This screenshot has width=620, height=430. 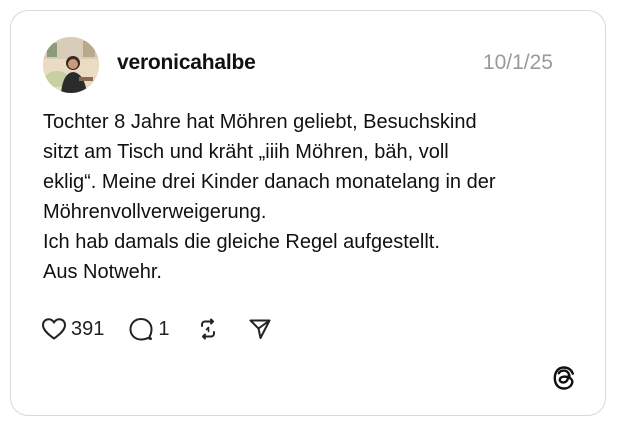 I want to click on username: veronicahalbe, so click(x=186, y=63).